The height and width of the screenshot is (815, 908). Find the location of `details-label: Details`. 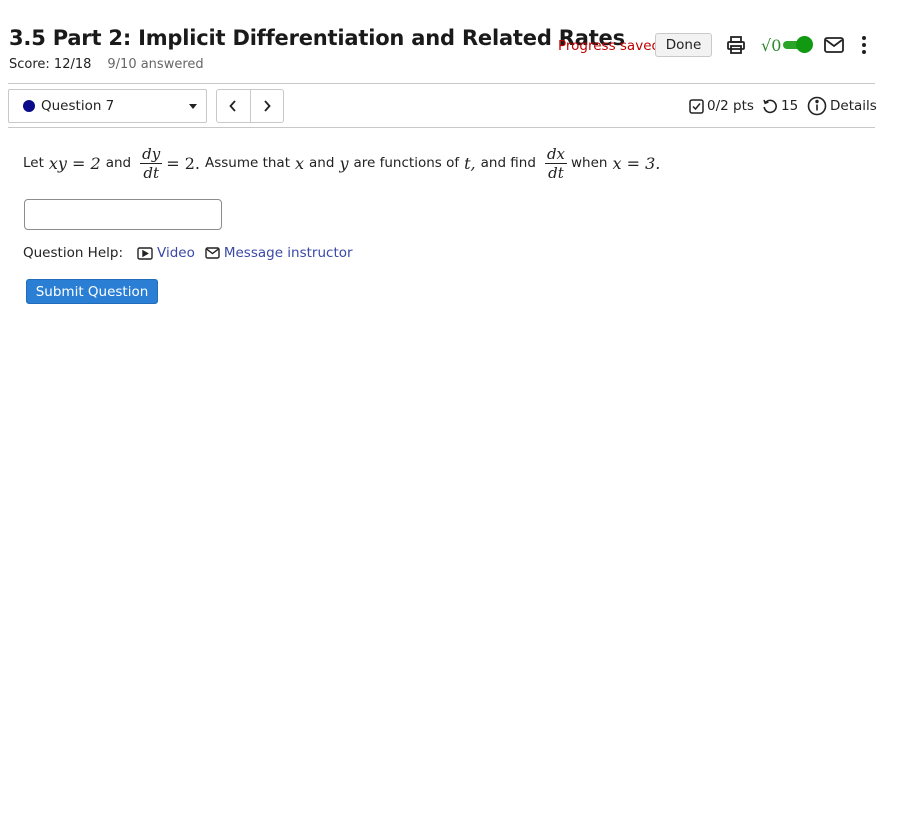

details-label: Details is located at coordinates (853, 106).